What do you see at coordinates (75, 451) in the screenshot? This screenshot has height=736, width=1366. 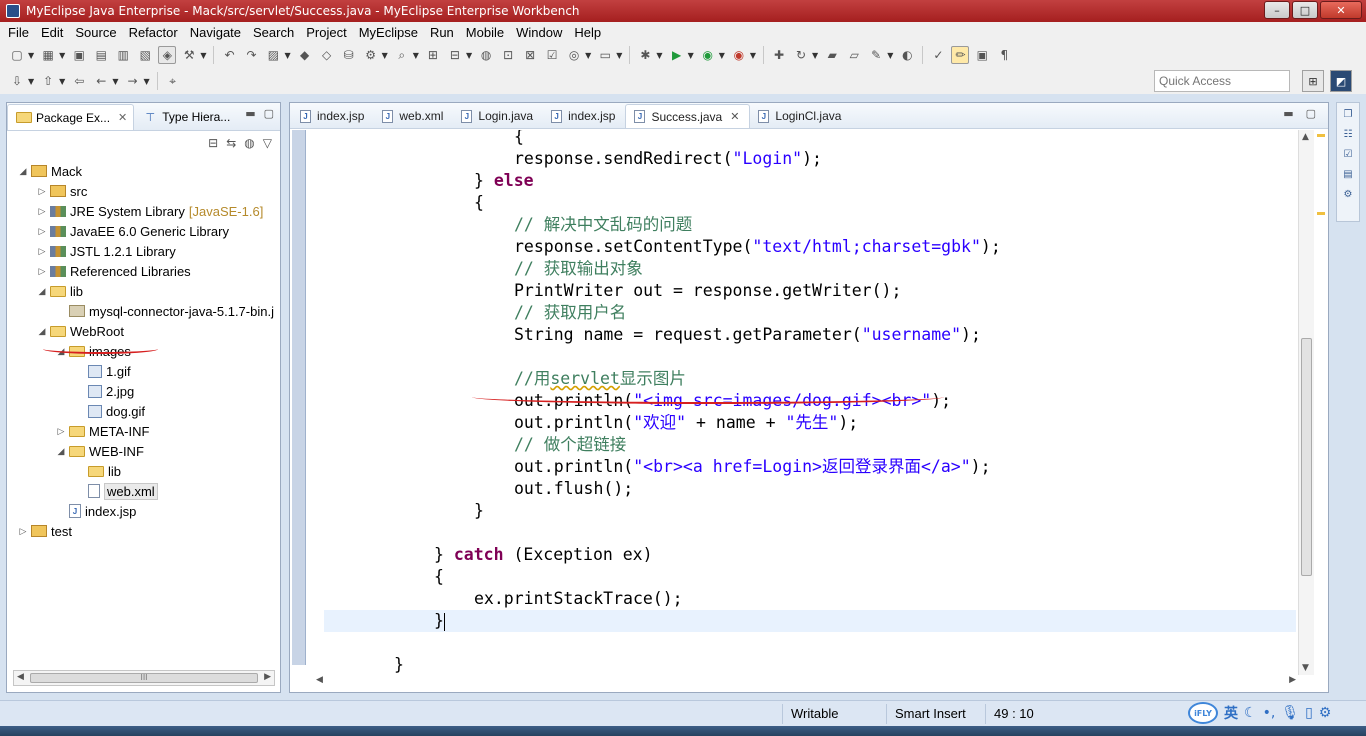 I see `tree-item: ◢ WEB-INF` at bounding box center [75, 451].